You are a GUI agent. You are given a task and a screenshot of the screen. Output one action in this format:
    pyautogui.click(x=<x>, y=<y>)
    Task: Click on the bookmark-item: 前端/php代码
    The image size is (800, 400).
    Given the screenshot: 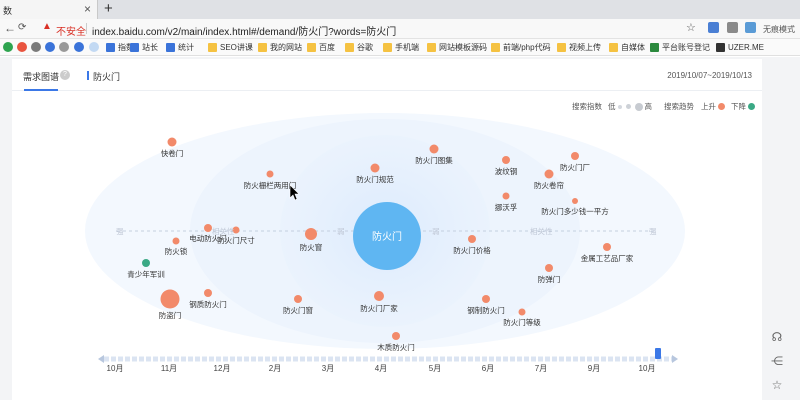 What is the action you would take?
    pyautogui.click(x=521, y=47)
    